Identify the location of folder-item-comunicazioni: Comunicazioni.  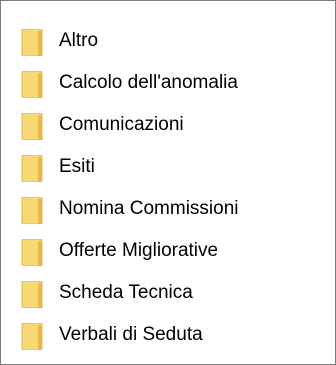
(168, 134).